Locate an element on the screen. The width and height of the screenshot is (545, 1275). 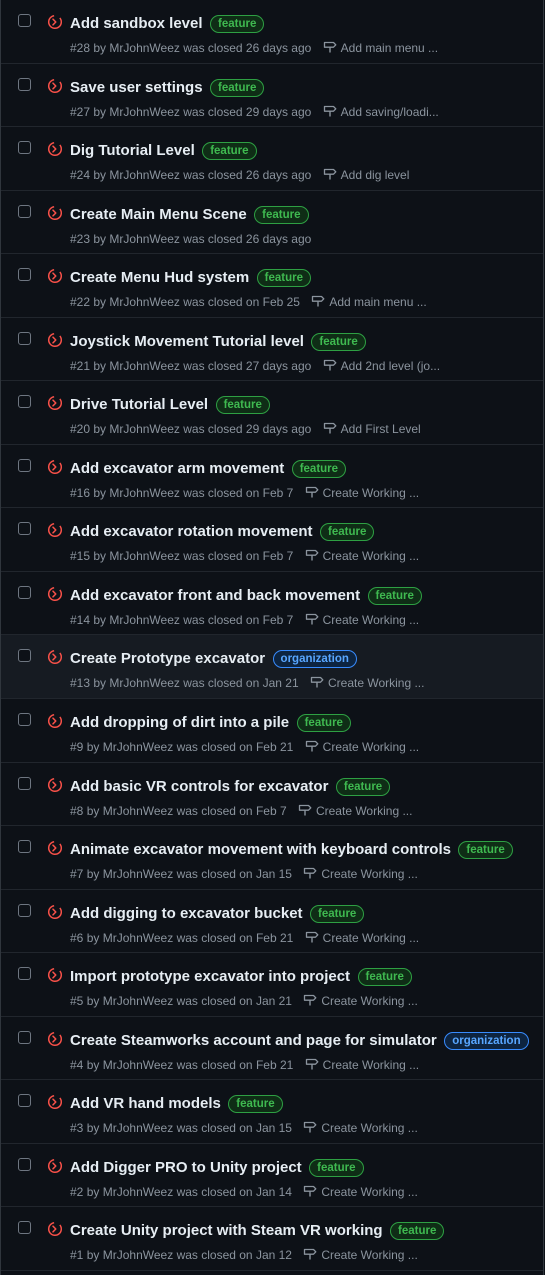
issue-title-link: Add basic VR controls for excavator is located at coordinates (199, 786).